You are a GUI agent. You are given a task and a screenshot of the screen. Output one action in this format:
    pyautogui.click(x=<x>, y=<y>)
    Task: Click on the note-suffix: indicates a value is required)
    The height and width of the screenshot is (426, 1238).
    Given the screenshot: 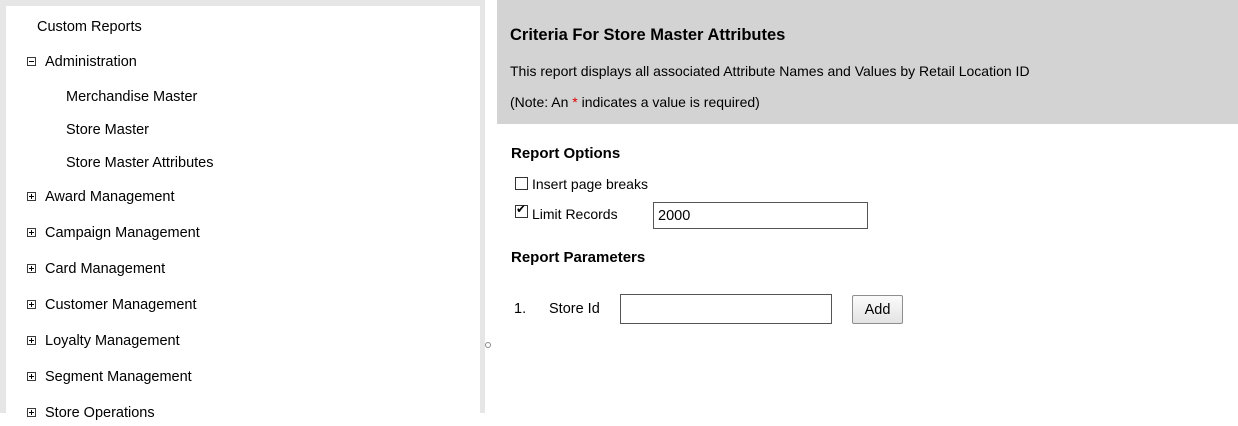 What is the action you would take?
    pyautogui.click(x=668, y=102)
    